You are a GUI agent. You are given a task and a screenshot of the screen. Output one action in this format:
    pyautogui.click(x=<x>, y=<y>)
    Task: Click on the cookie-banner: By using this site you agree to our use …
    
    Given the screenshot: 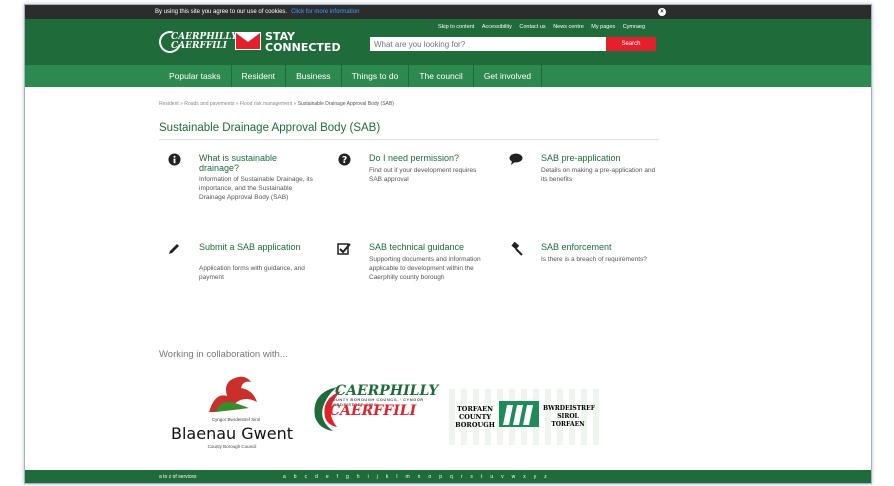 What is the action you would take?
    pyautogui.click(x=448, y=12)
    